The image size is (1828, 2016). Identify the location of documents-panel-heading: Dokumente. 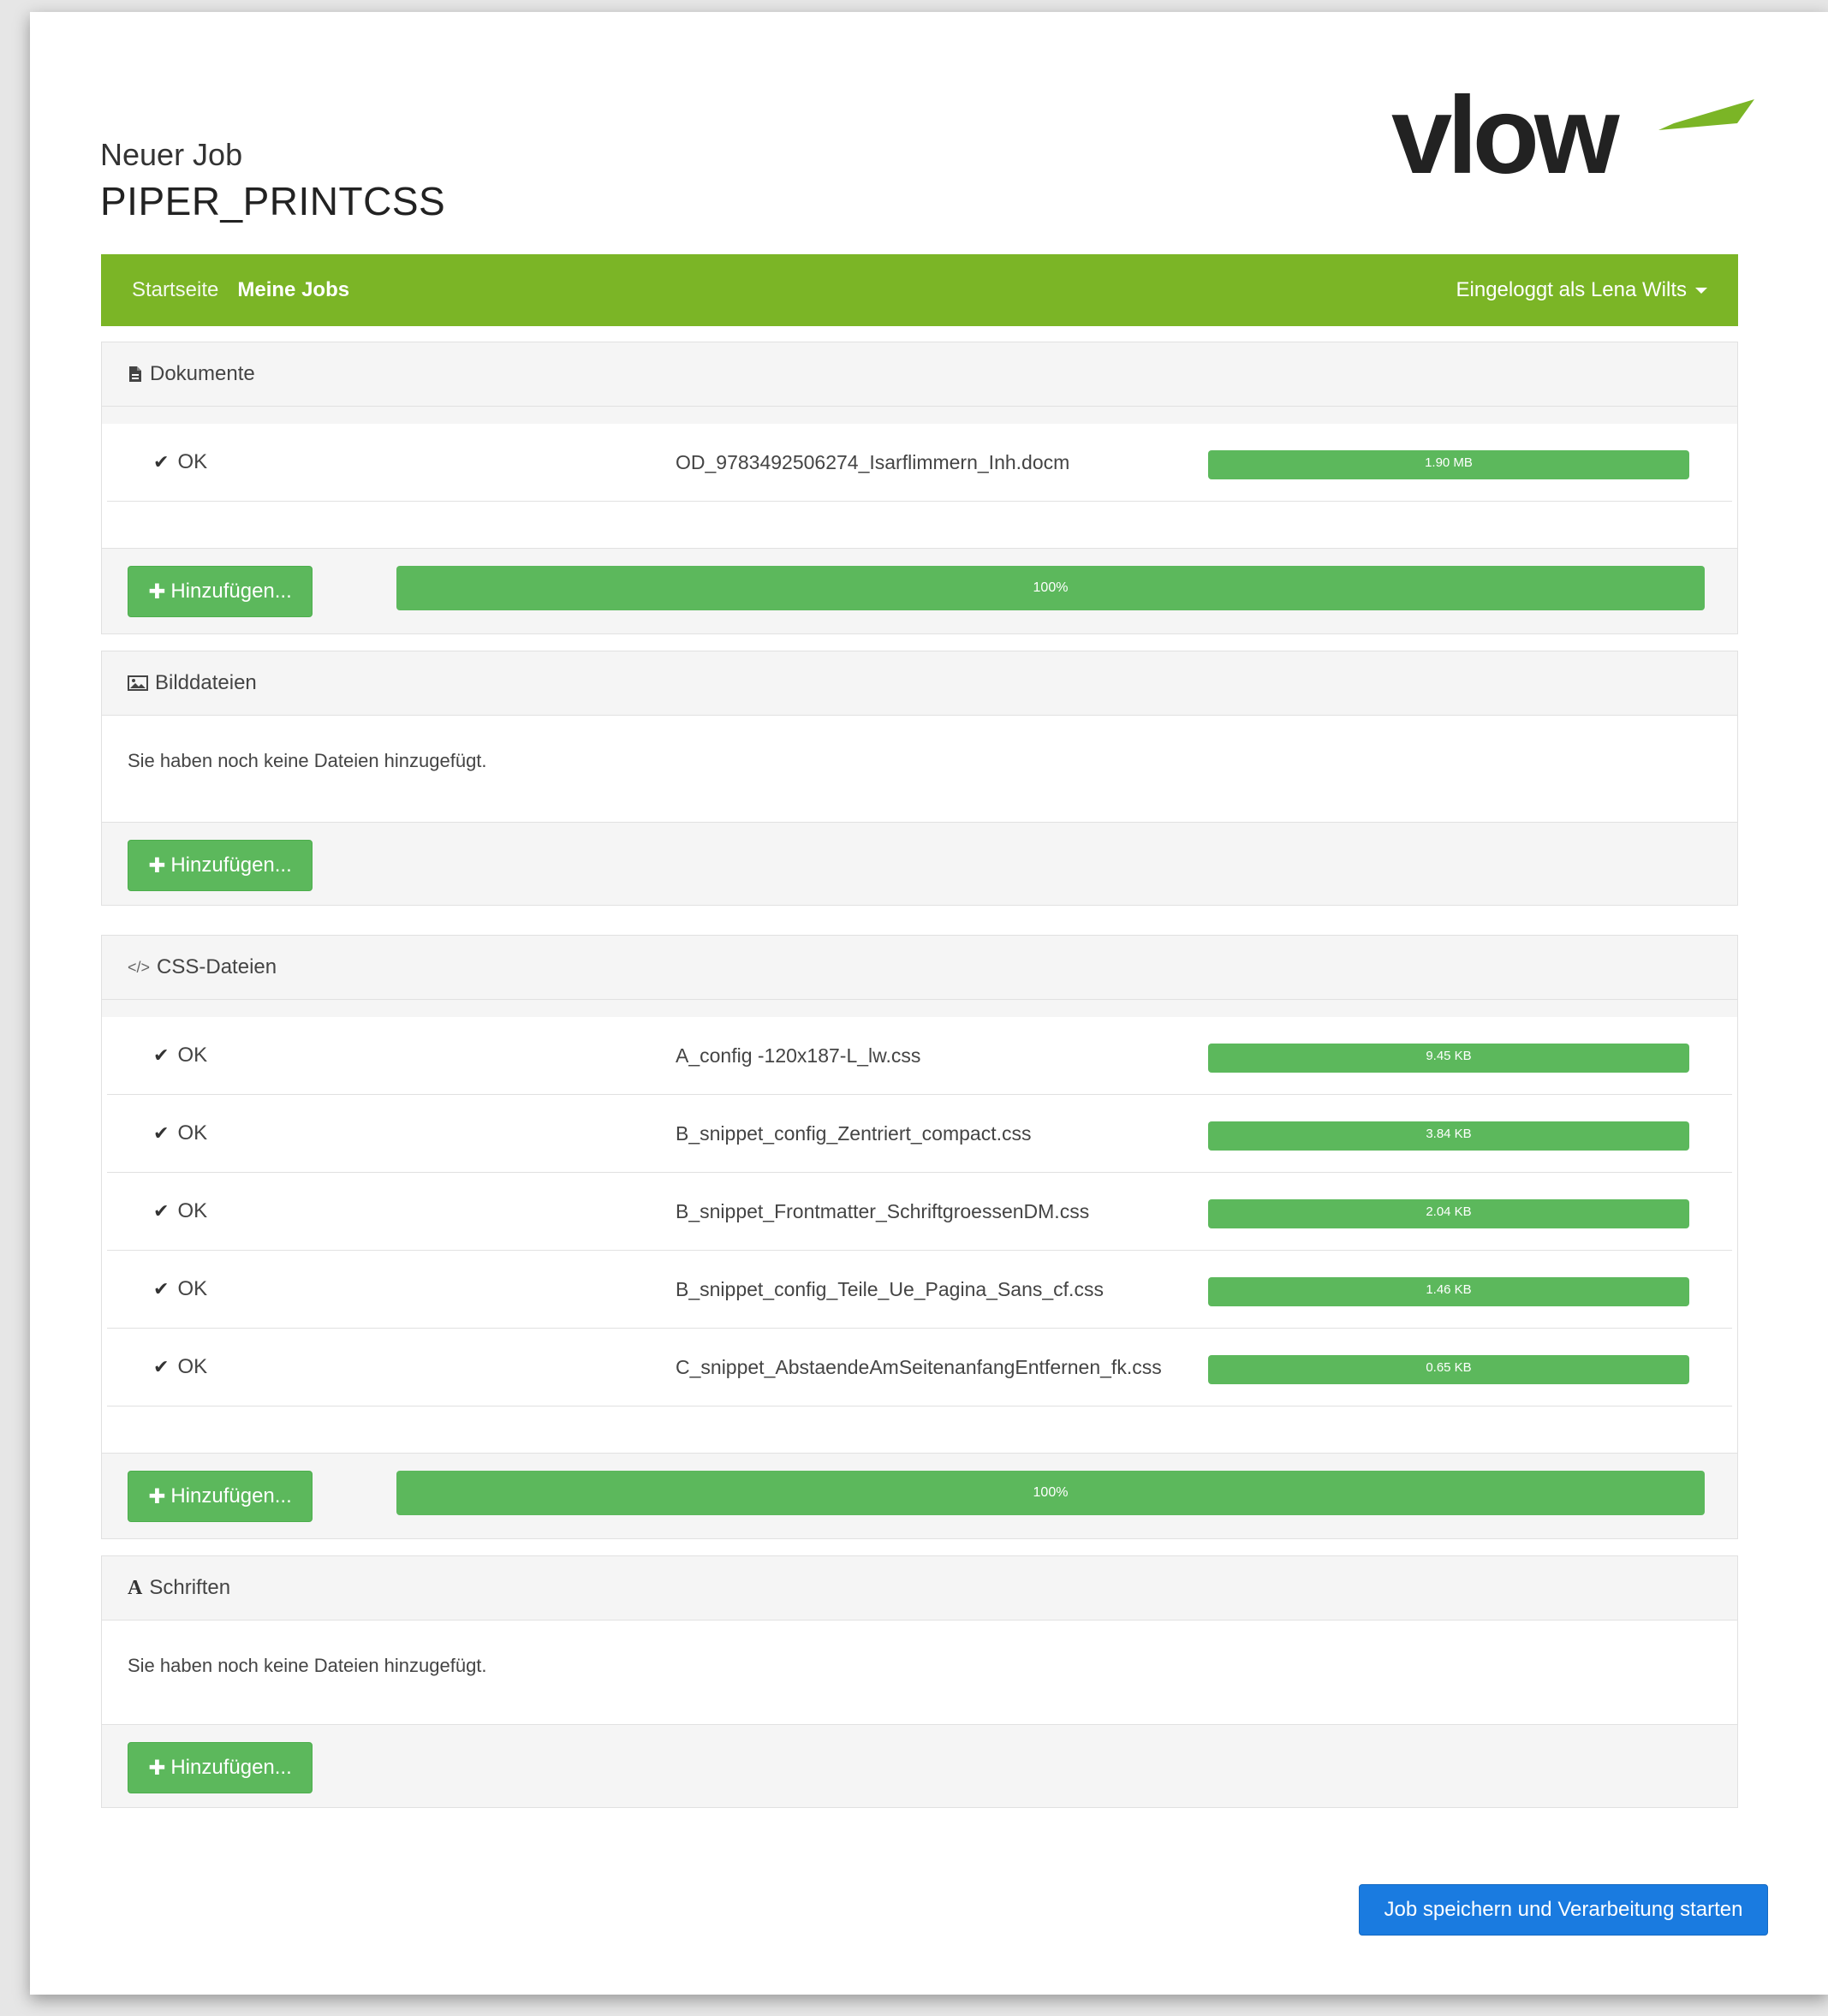
(919, 374).